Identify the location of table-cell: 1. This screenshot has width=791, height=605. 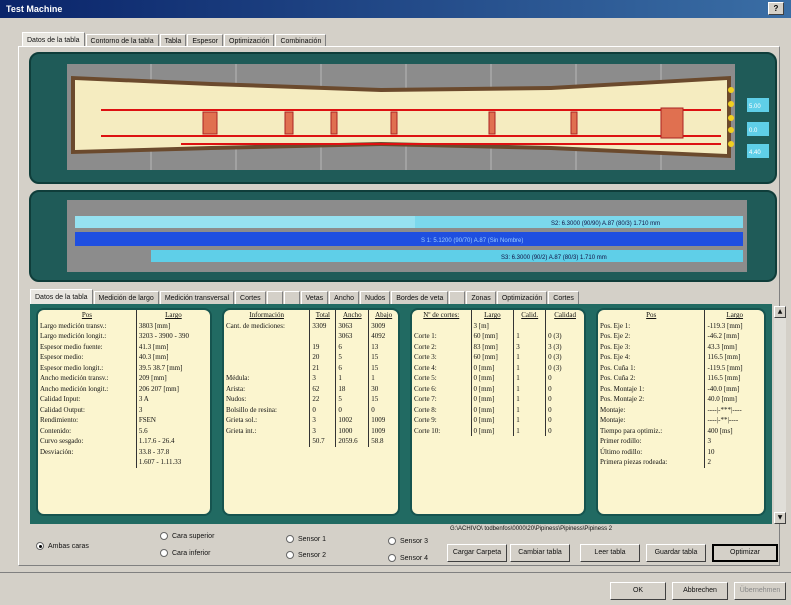
(529, 420).